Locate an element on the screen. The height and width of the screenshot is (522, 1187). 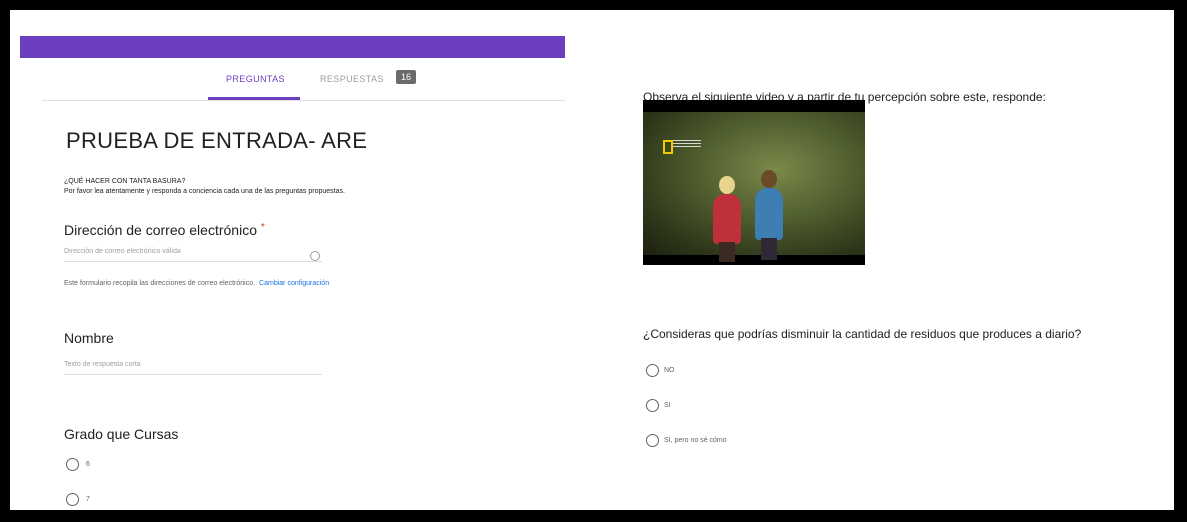
grade-question-label: Grado que Cursas is located at coordinates (121, 434).